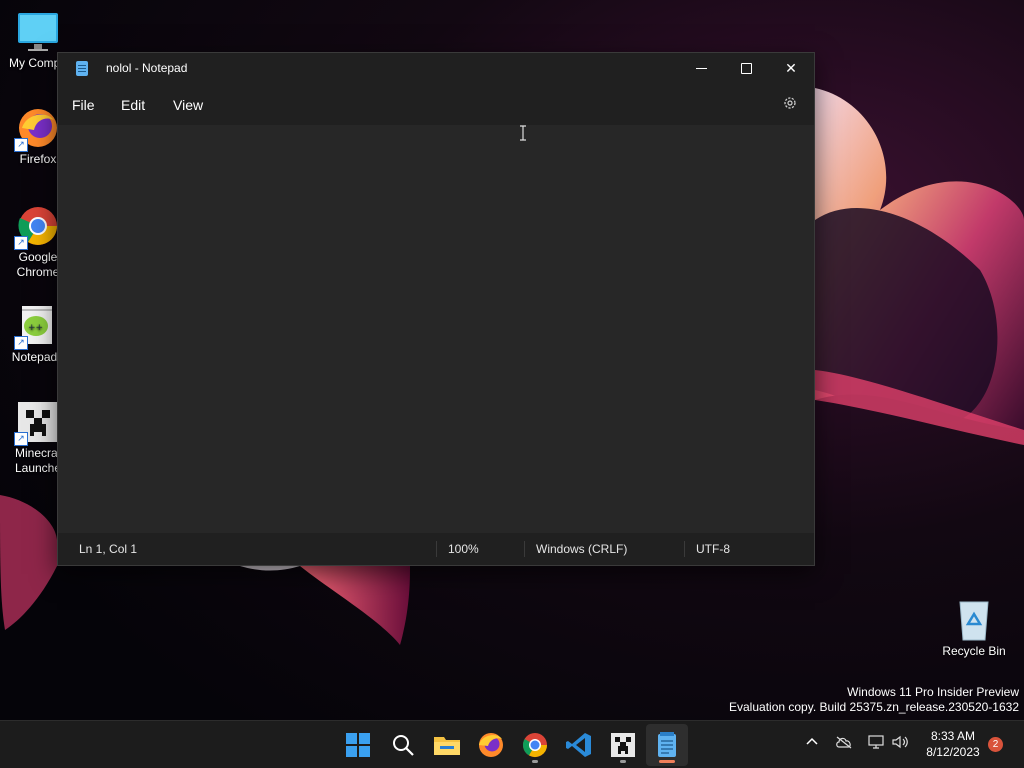 The width and height of the screenshot is (1024, 768). I want to click on show-hidden-icons-button, so click(812, 743).